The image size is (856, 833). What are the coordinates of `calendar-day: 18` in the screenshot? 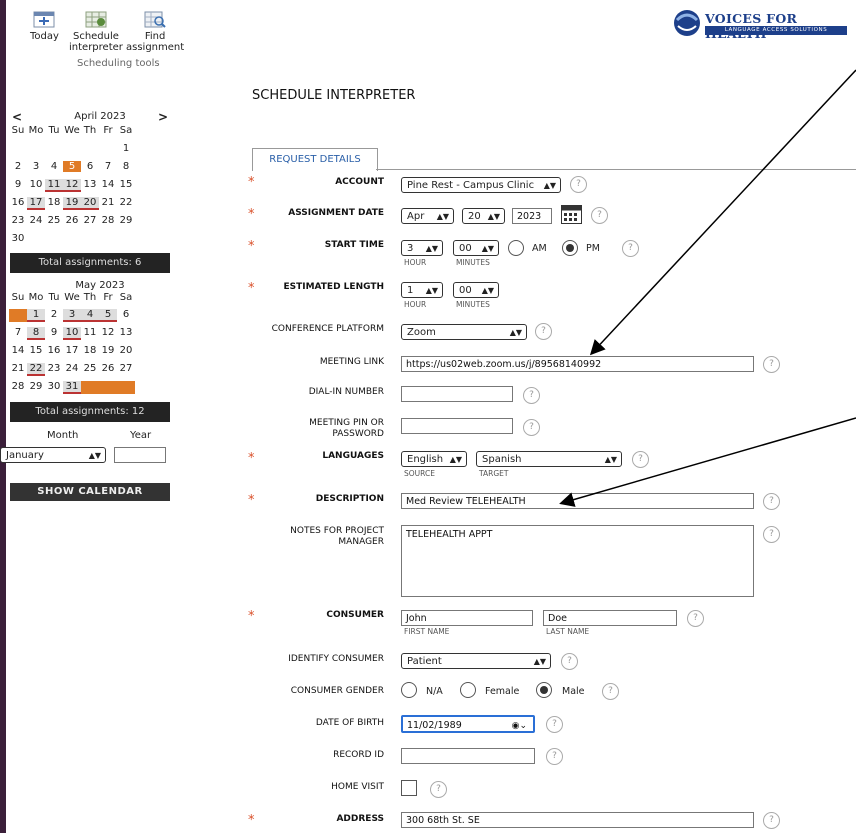 It's located at (54, 203).